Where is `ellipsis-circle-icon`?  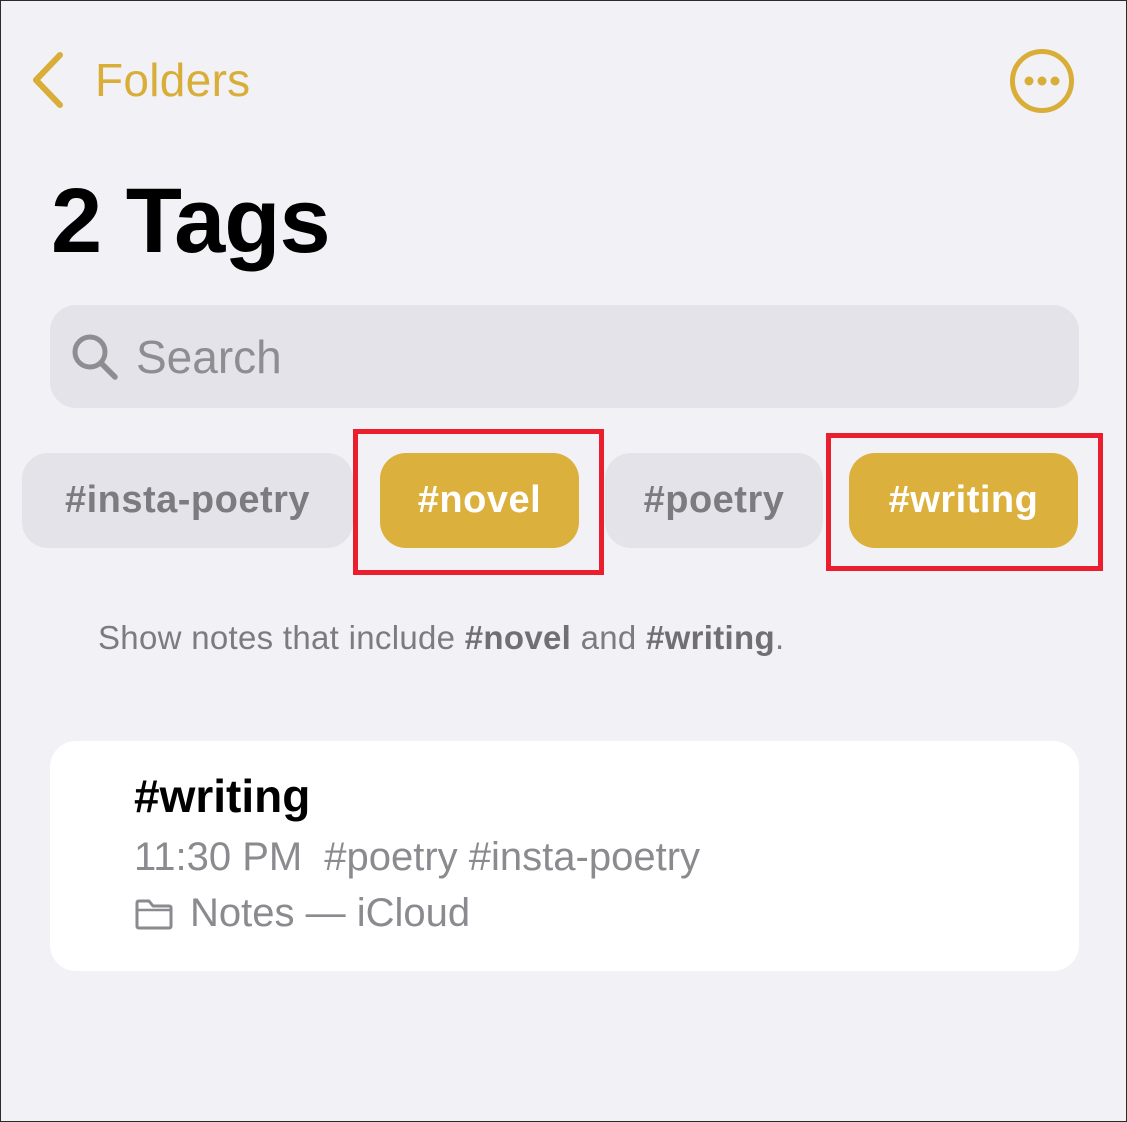 ellipsis-circle-icon is located at coordinates (1042, 81).